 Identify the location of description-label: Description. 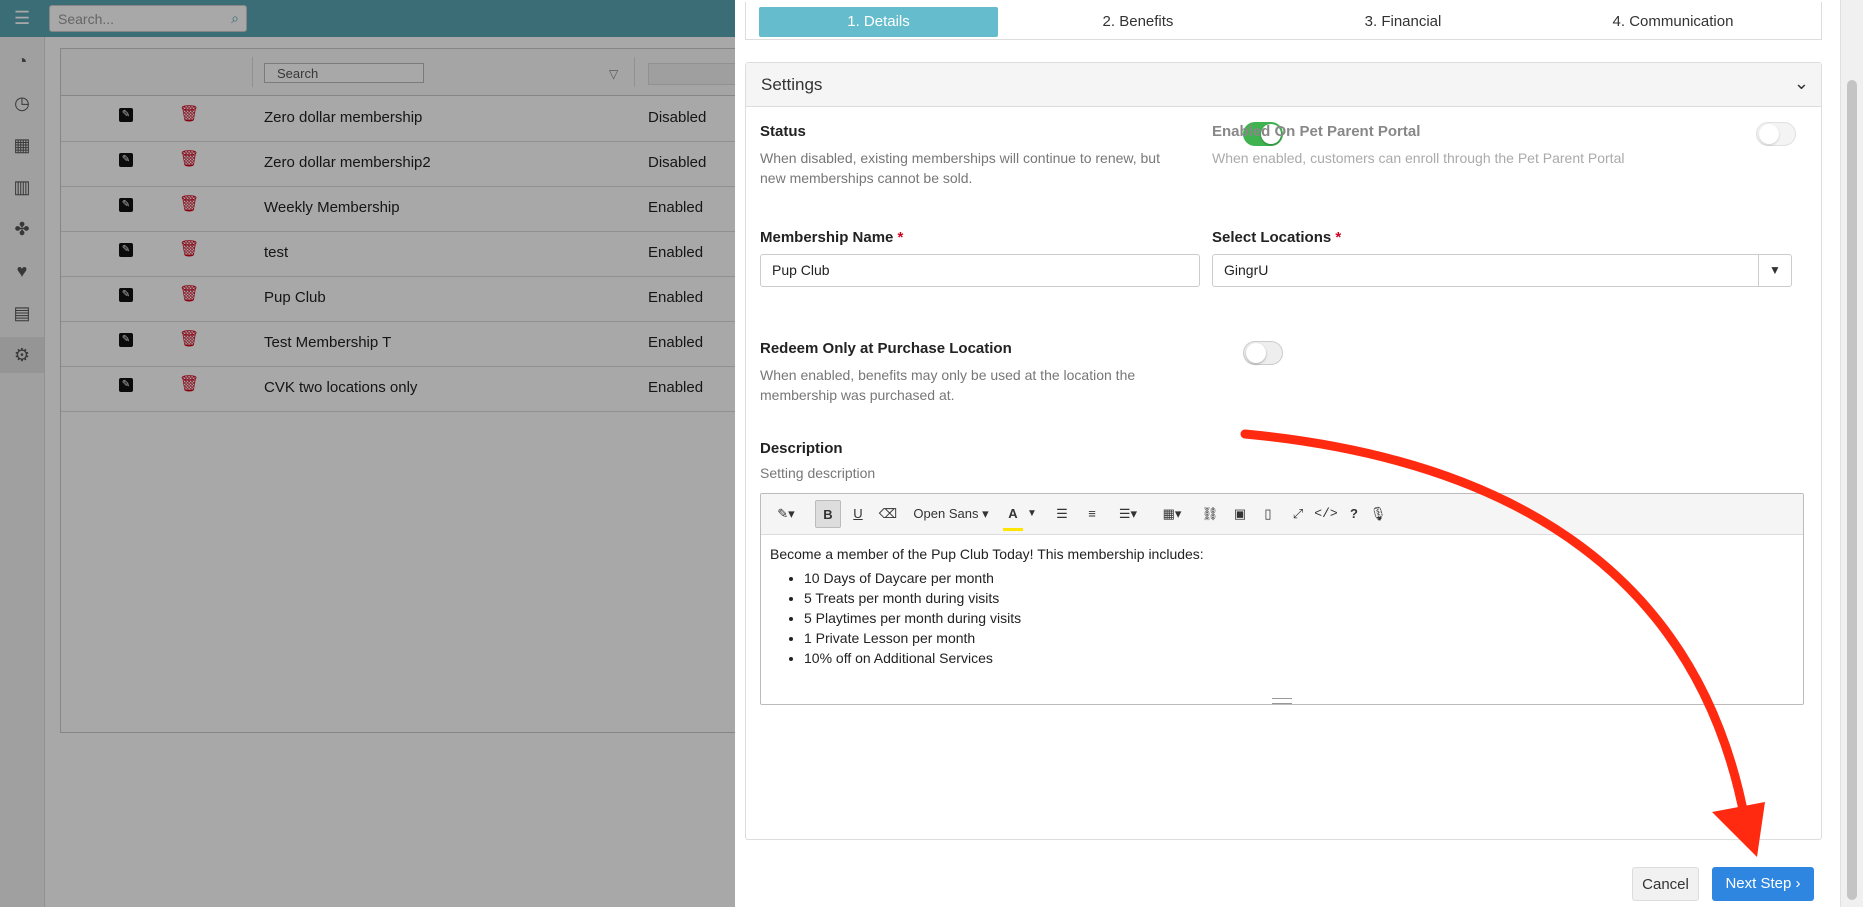
(801, 448).